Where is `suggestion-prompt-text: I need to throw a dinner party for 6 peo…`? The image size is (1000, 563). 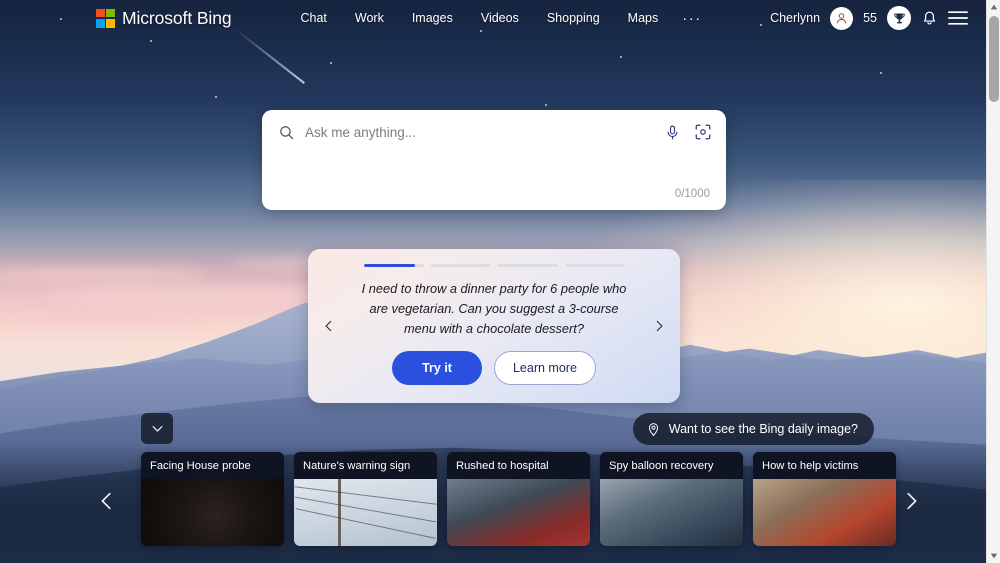 suggestion-prompt-text: I need to throw a dinner party for 6 peo… is located at coordinates (494, 308).